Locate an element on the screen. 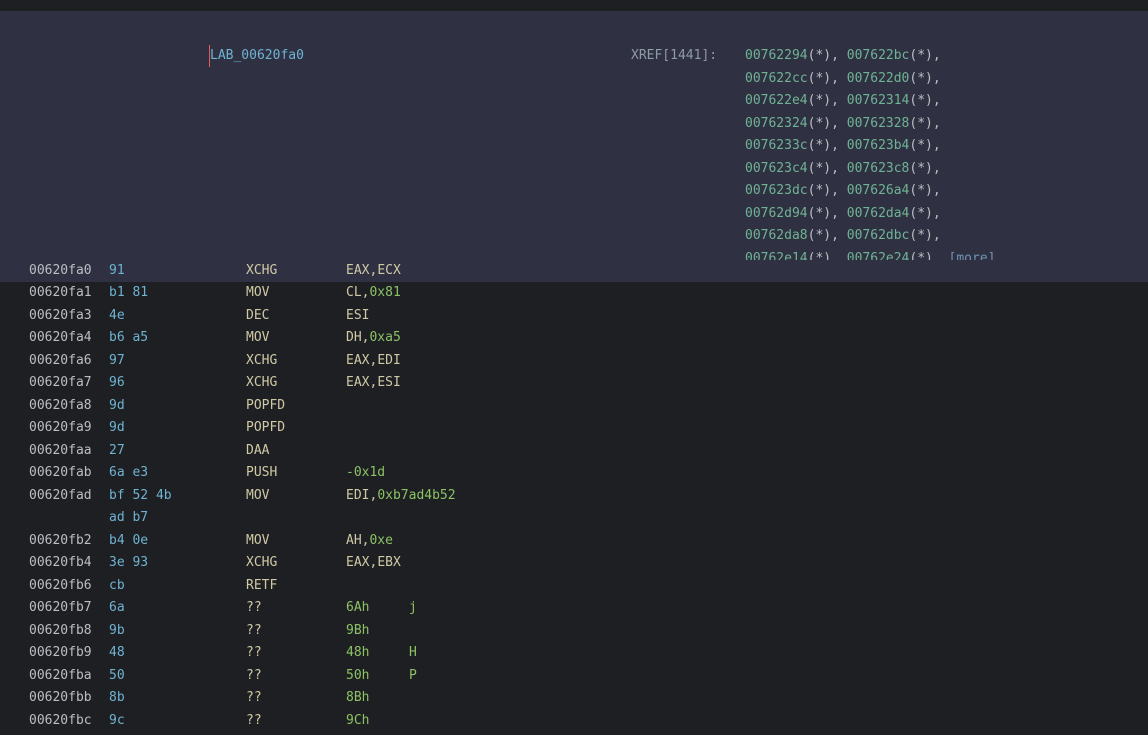 The image size is (1148, 735). xref-address-link: 00762294 is located at coordinates (776, 55).